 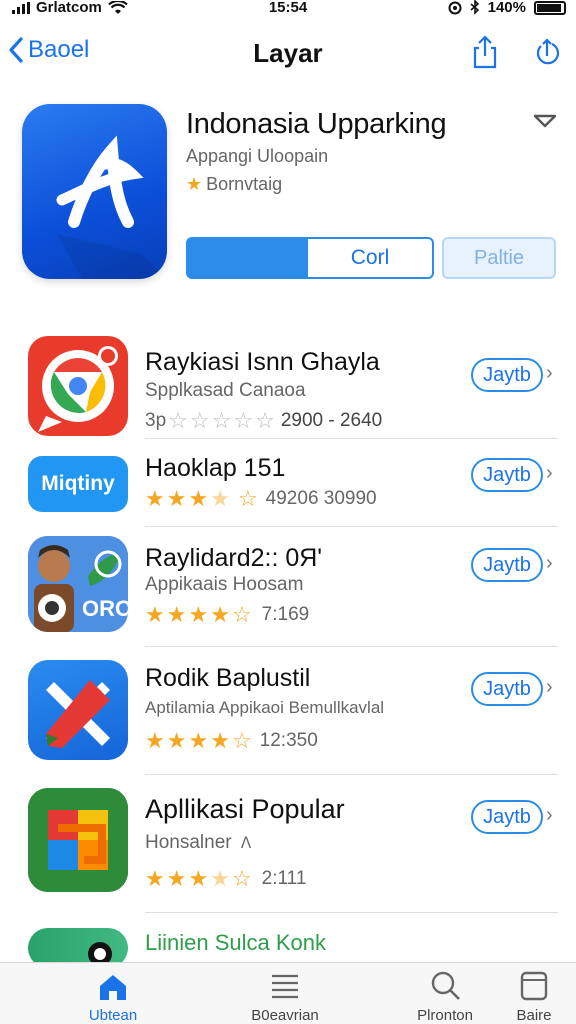 I want to click on tab-bar: Ubtean B0eavrian Plronton Baire, so click(x=288, y=993).